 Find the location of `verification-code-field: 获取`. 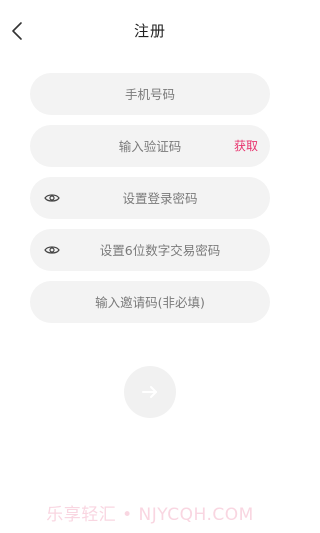

verification-code-field: 获取 is located at coordinates (150, 146).